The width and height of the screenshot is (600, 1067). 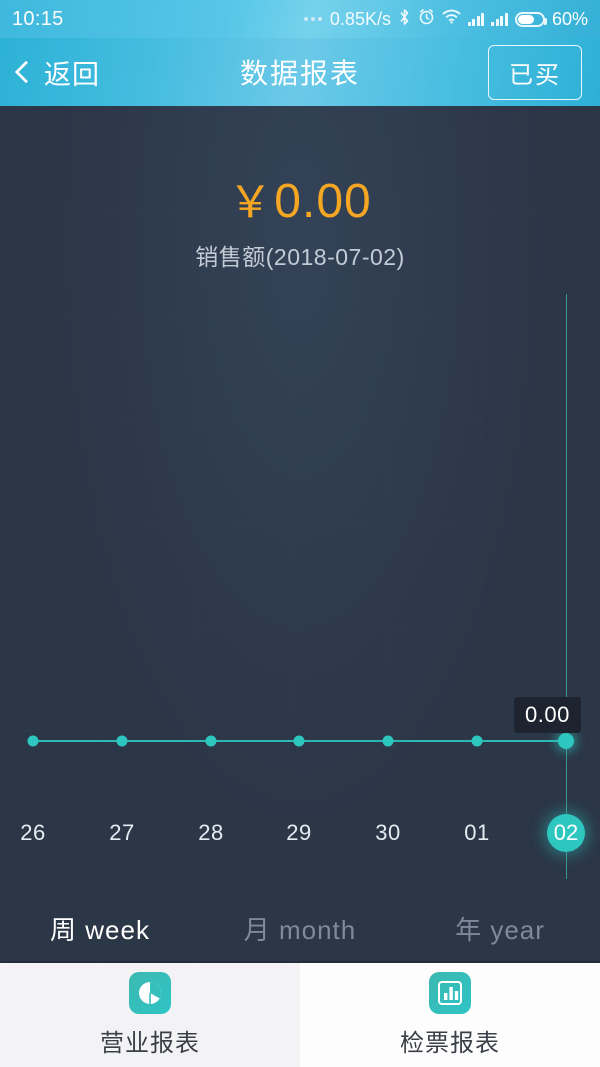 What do you see at coordinates (477, 832) in the screenshot?
I see `x-axis-label: 01` at bounding box center [477, 832].